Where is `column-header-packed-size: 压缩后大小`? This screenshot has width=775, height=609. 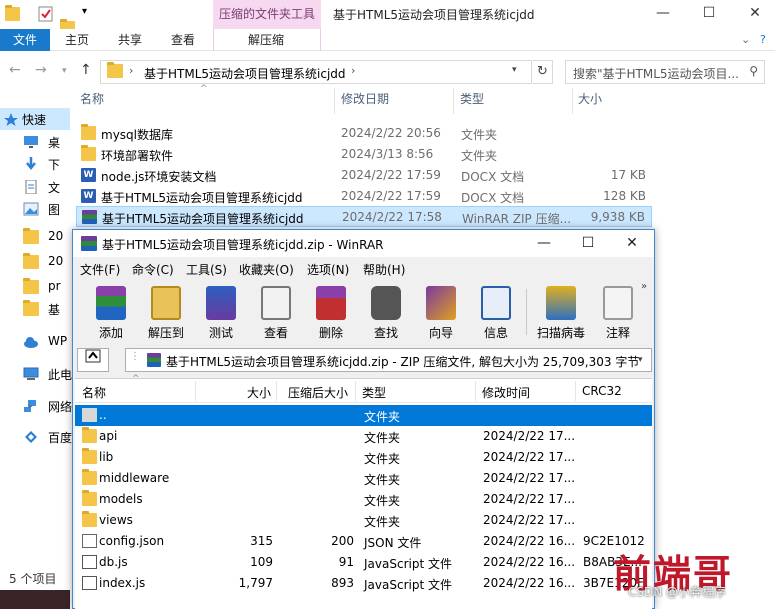
column-header-packed-size: 压缩后大小 is located at coordinates (318, 392).